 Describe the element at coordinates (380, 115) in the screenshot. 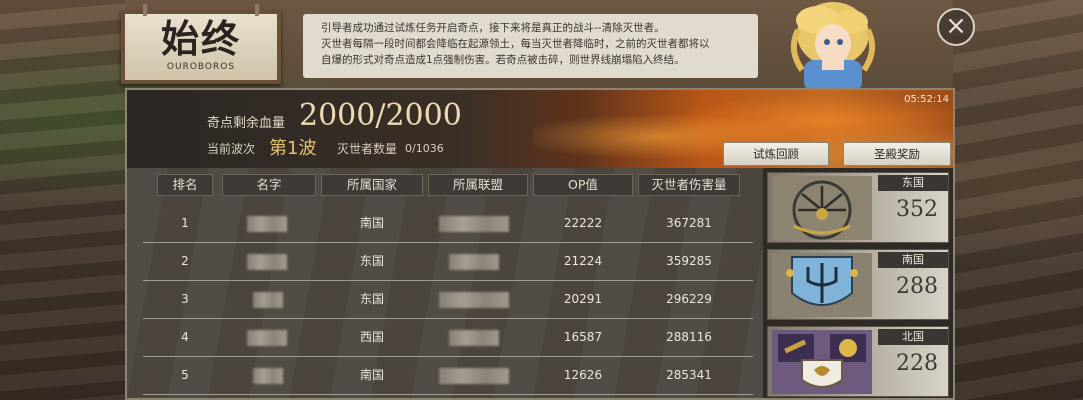

I see `singularity-hp-value: 2000/2000` at that location.